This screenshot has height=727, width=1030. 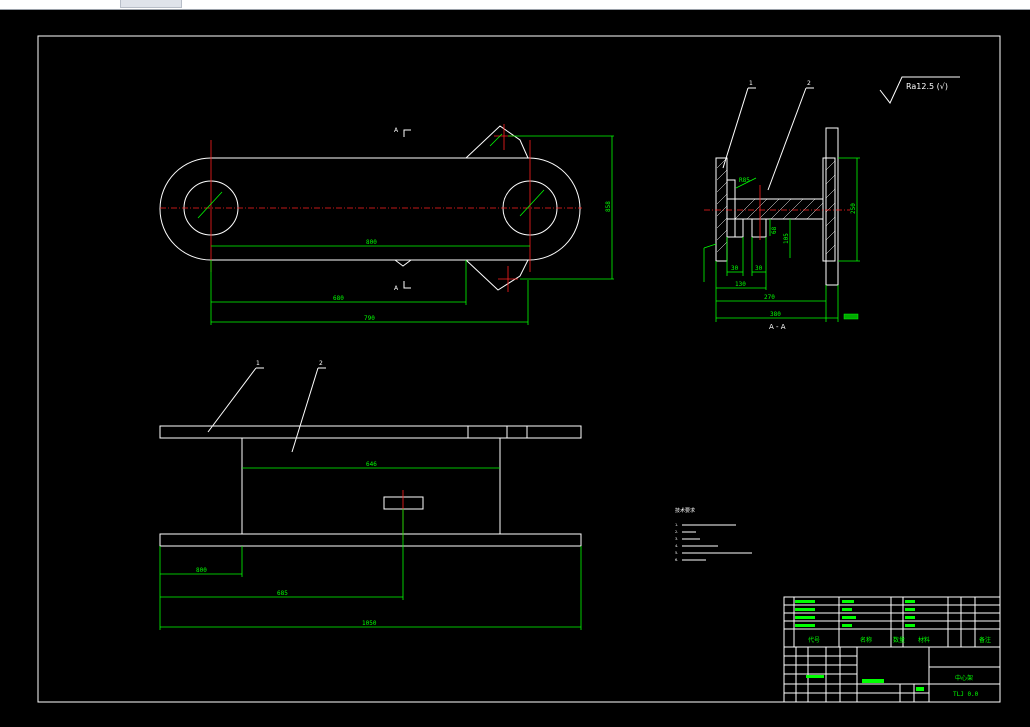 I want to click on part-row-4-mat, so click(x=910, y=625).